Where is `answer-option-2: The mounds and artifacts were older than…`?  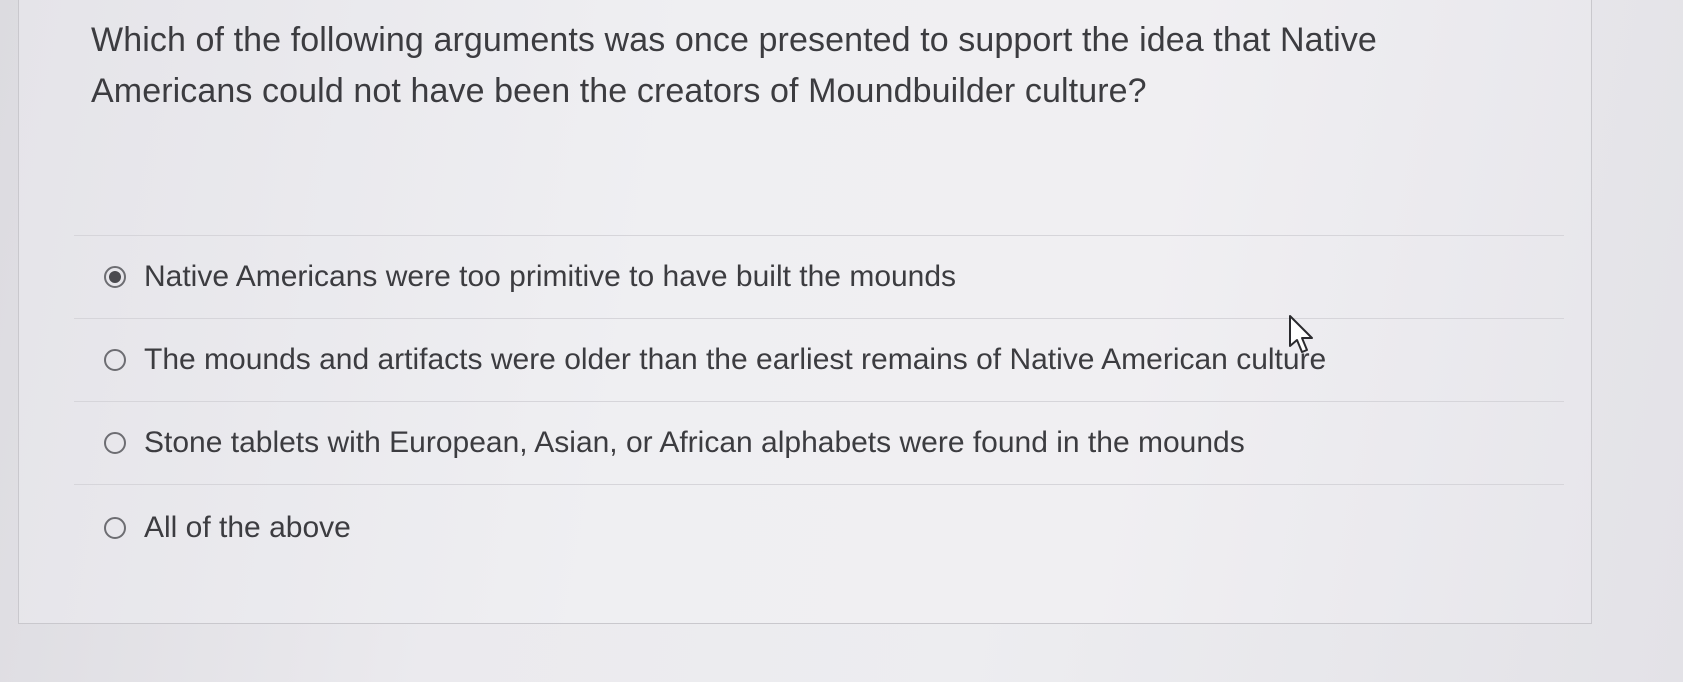 answer-option-2: The mounds and artifacts were older than… is located at coordinates (819, 359).